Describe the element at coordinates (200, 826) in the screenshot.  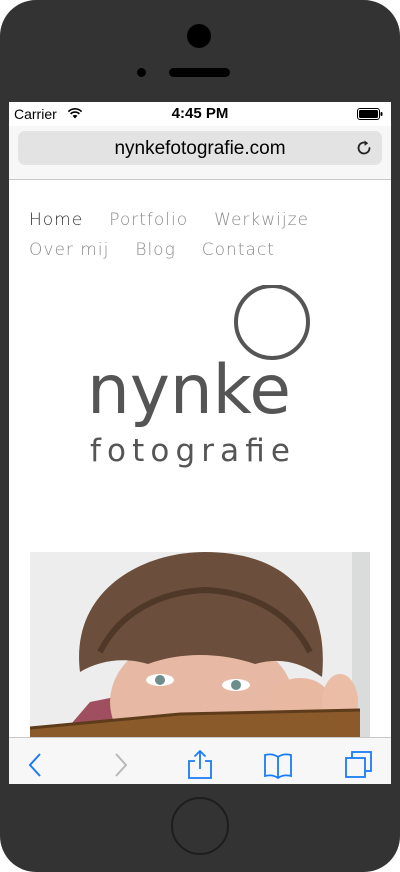
I see `home-button` at that location.